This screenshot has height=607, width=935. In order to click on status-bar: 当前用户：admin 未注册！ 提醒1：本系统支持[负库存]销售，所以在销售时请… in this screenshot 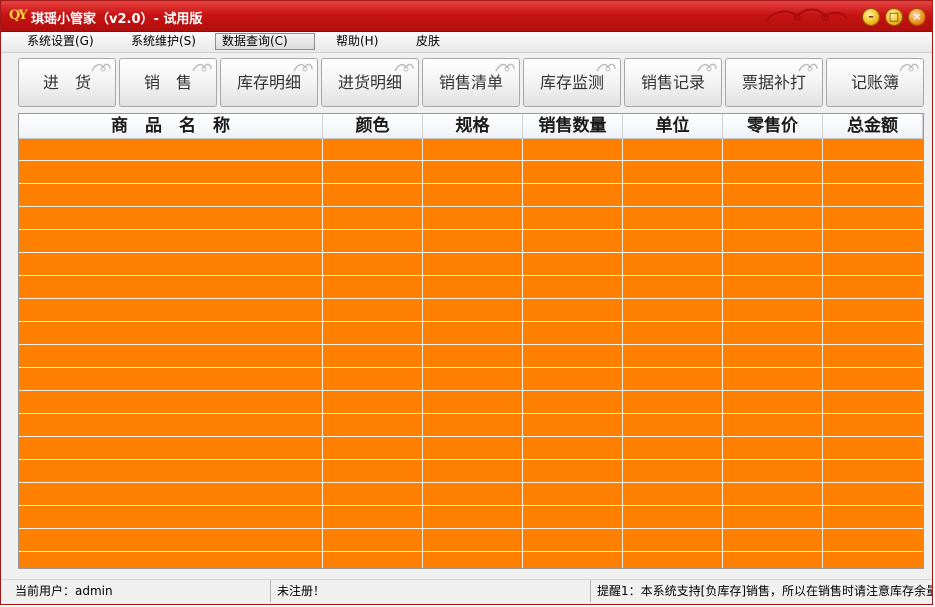, I will do `click(466, 591)`.